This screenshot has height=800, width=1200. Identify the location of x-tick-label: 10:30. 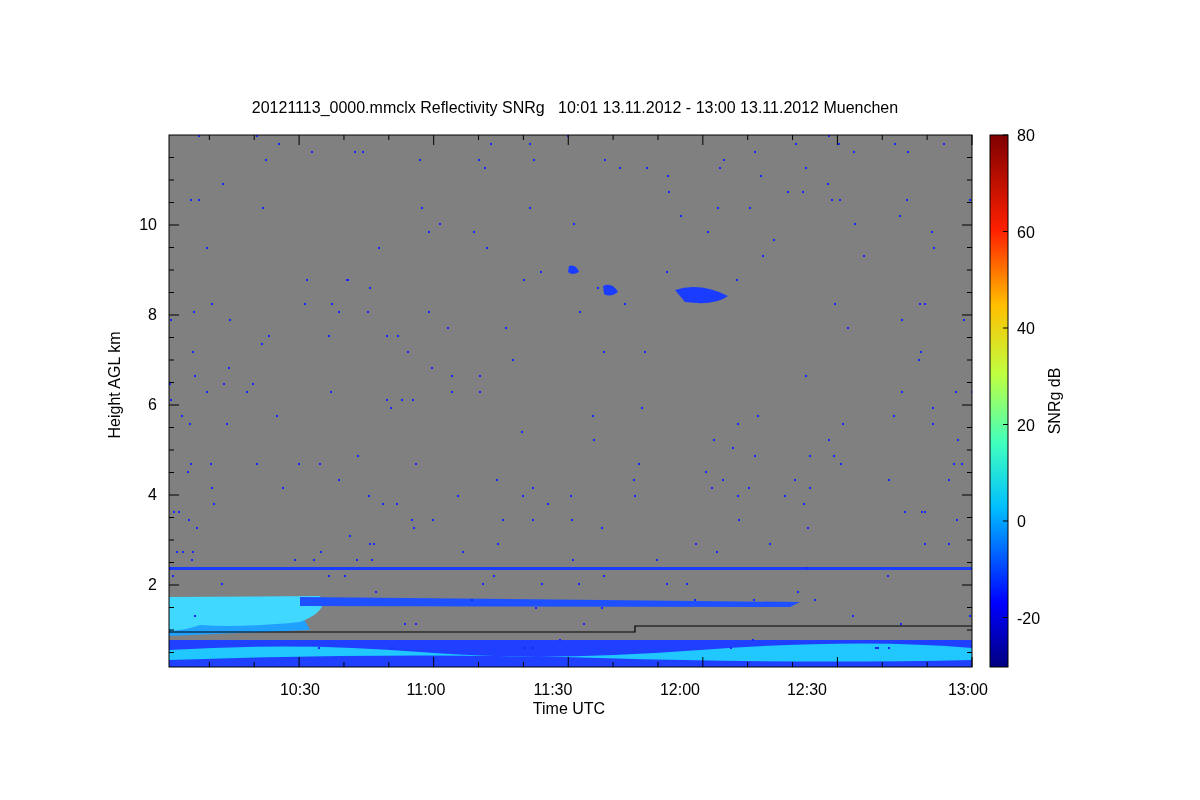
(300, 689).